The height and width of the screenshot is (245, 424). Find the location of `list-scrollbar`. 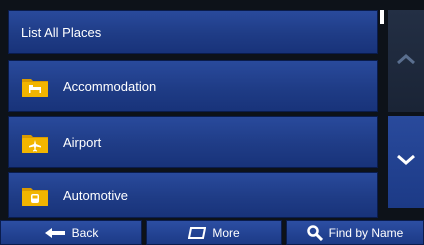

list-scrollbar is located at coordinates (382, 109).